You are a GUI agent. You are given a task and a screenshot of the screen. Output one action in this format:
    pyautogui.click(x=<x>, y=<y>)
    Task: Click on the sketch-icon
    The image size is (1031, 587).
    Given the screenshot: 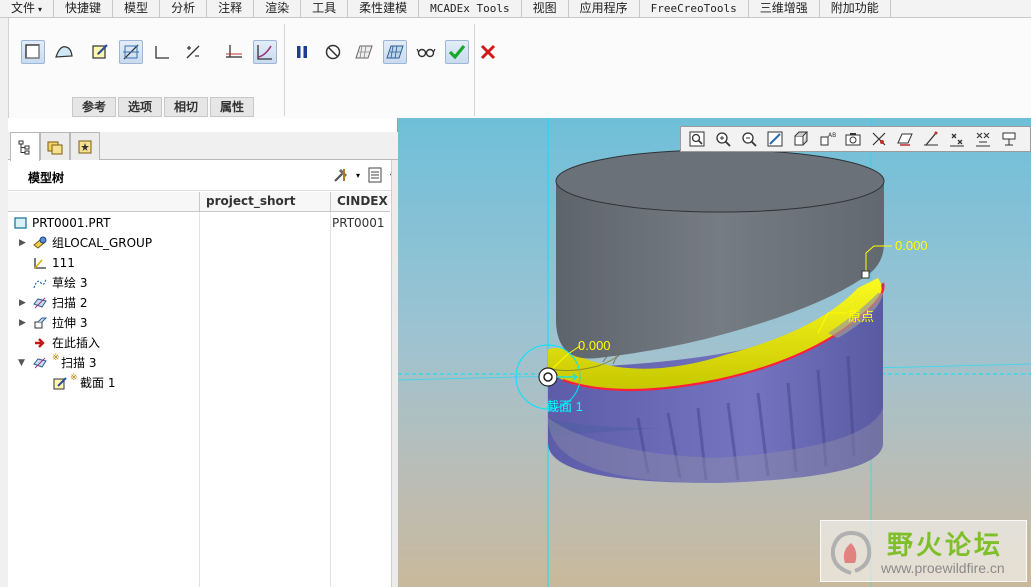 What is the action you would take?
    pyautogui.click(x=100, y=51)
    